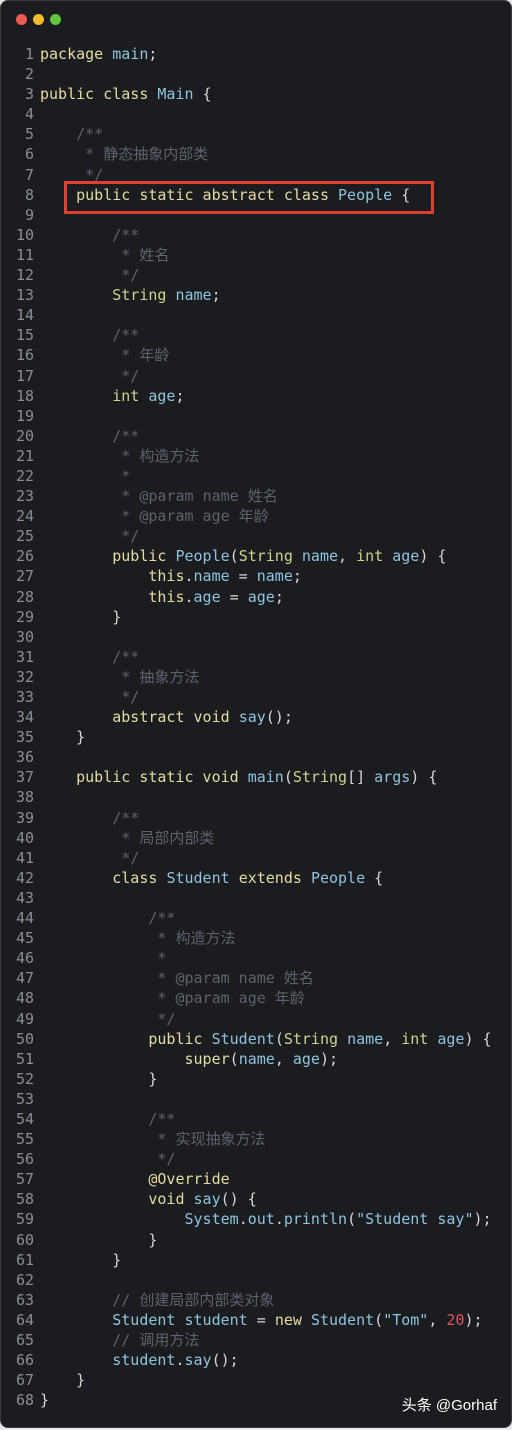  I want to click on code-token: out, so click(261, 1219).